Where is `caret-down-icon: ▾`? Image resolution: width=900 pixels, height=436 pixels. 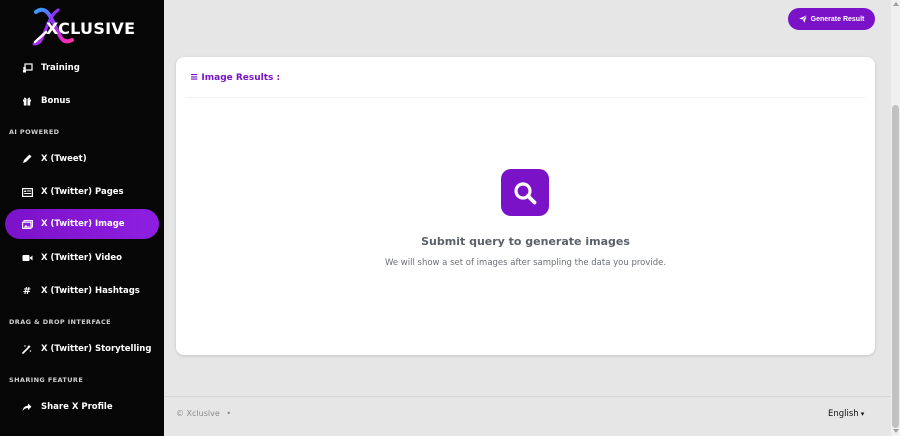 caret-down-icon: ▾ is located at coordinates (862, 414).